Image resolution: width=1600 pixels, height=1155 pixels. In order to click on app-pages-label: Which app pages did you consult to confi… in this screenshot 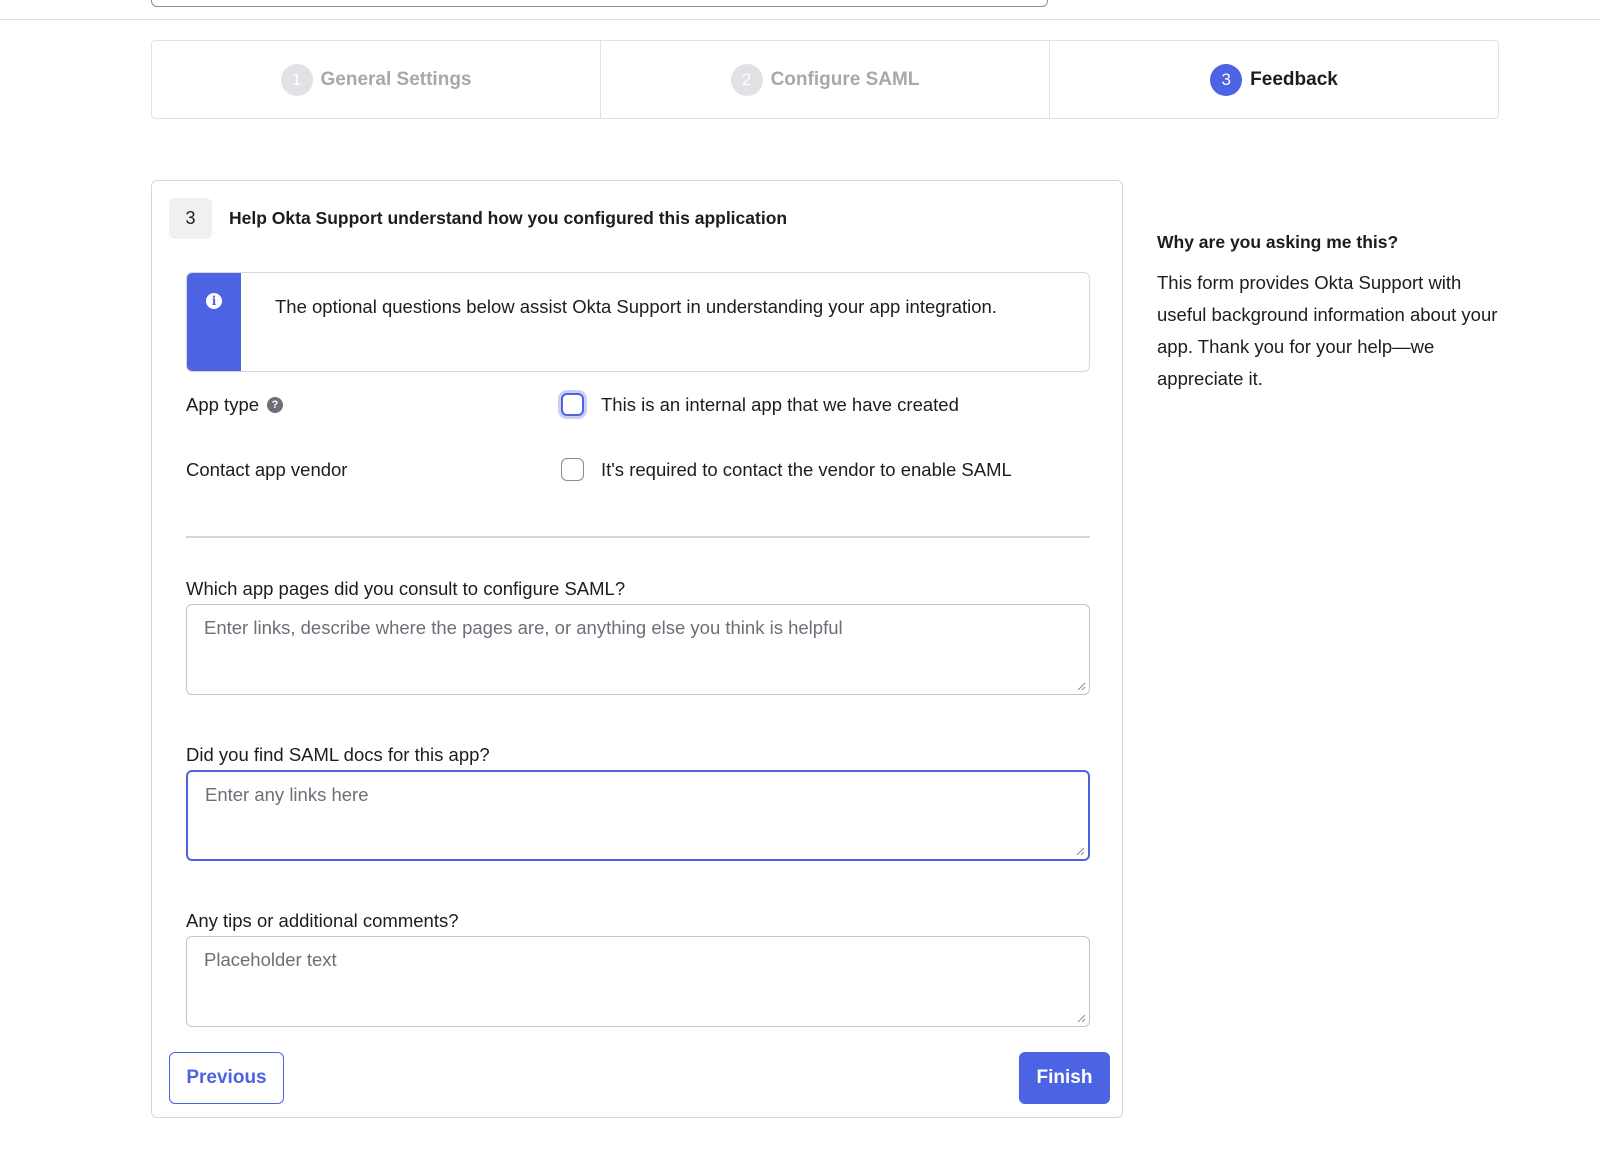, I will do `click(406, 588)`.